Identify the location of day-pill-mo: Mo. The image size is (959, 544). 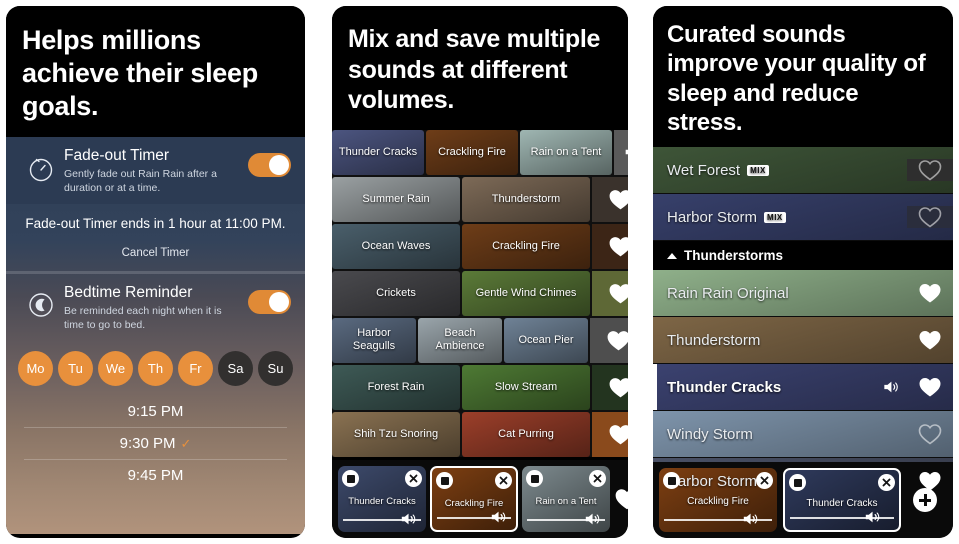
(35, 368).